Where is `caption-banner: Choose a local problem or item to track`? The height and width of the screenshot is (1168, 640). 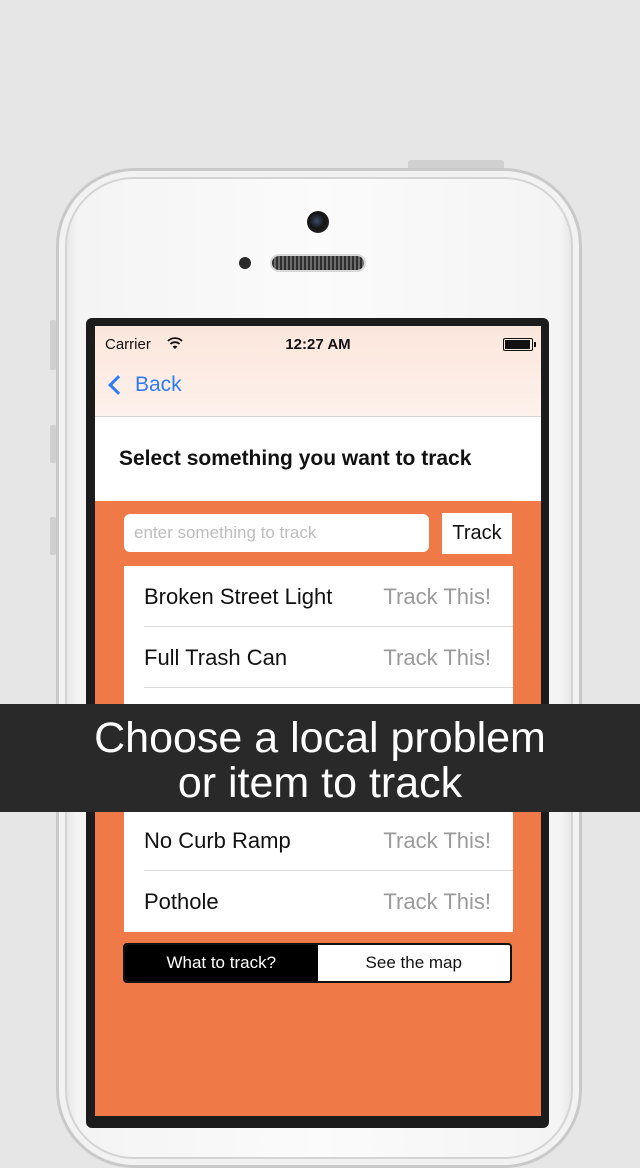 caption-banner: Choose a local problem or item to track is located at coordinates (320, 758).